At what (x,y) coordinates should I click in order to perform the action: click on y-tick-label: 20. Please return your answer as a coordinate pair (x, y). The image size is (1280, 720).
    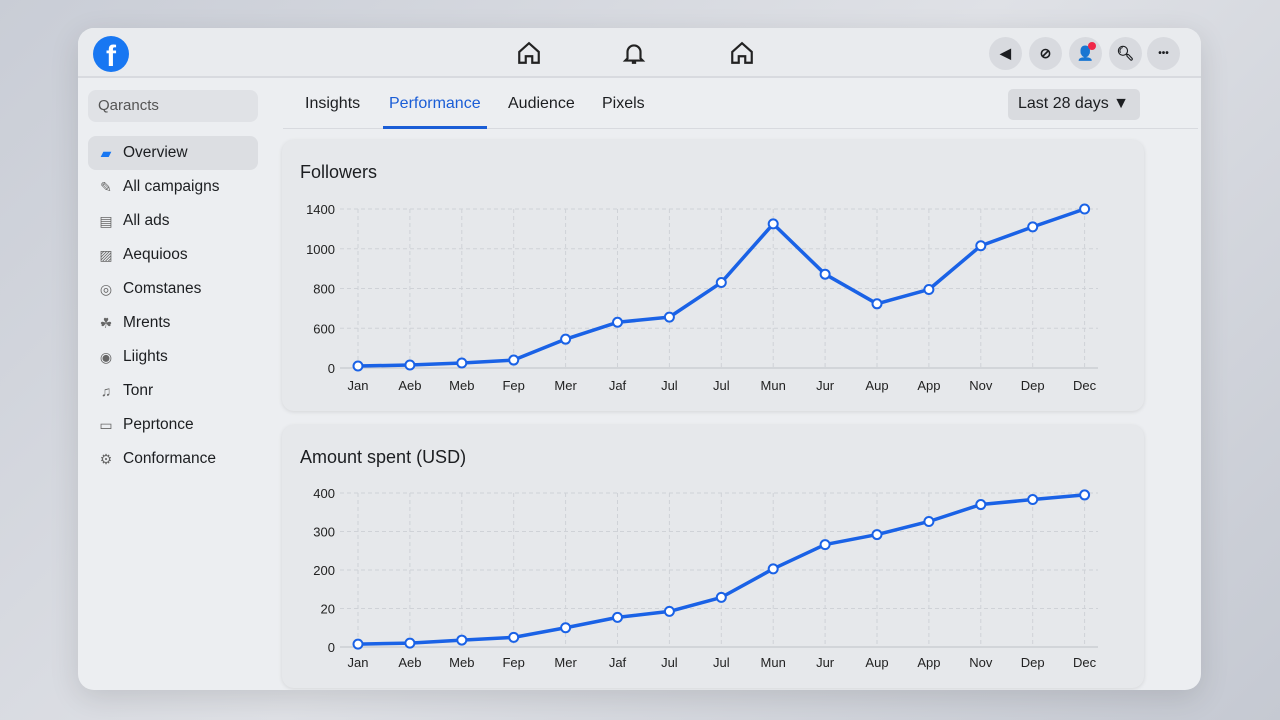
    Looking at the image, I should click on (328, 609).